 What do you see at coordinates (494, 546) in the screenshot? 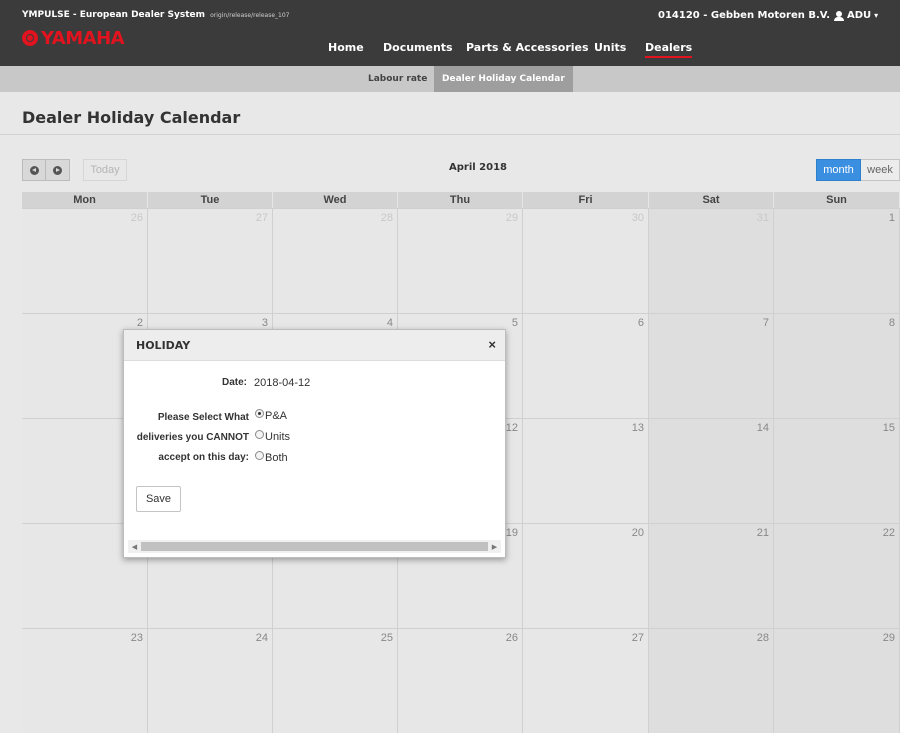
I see `scroll-right-icon: ▶` at bounding box center [494, 546].